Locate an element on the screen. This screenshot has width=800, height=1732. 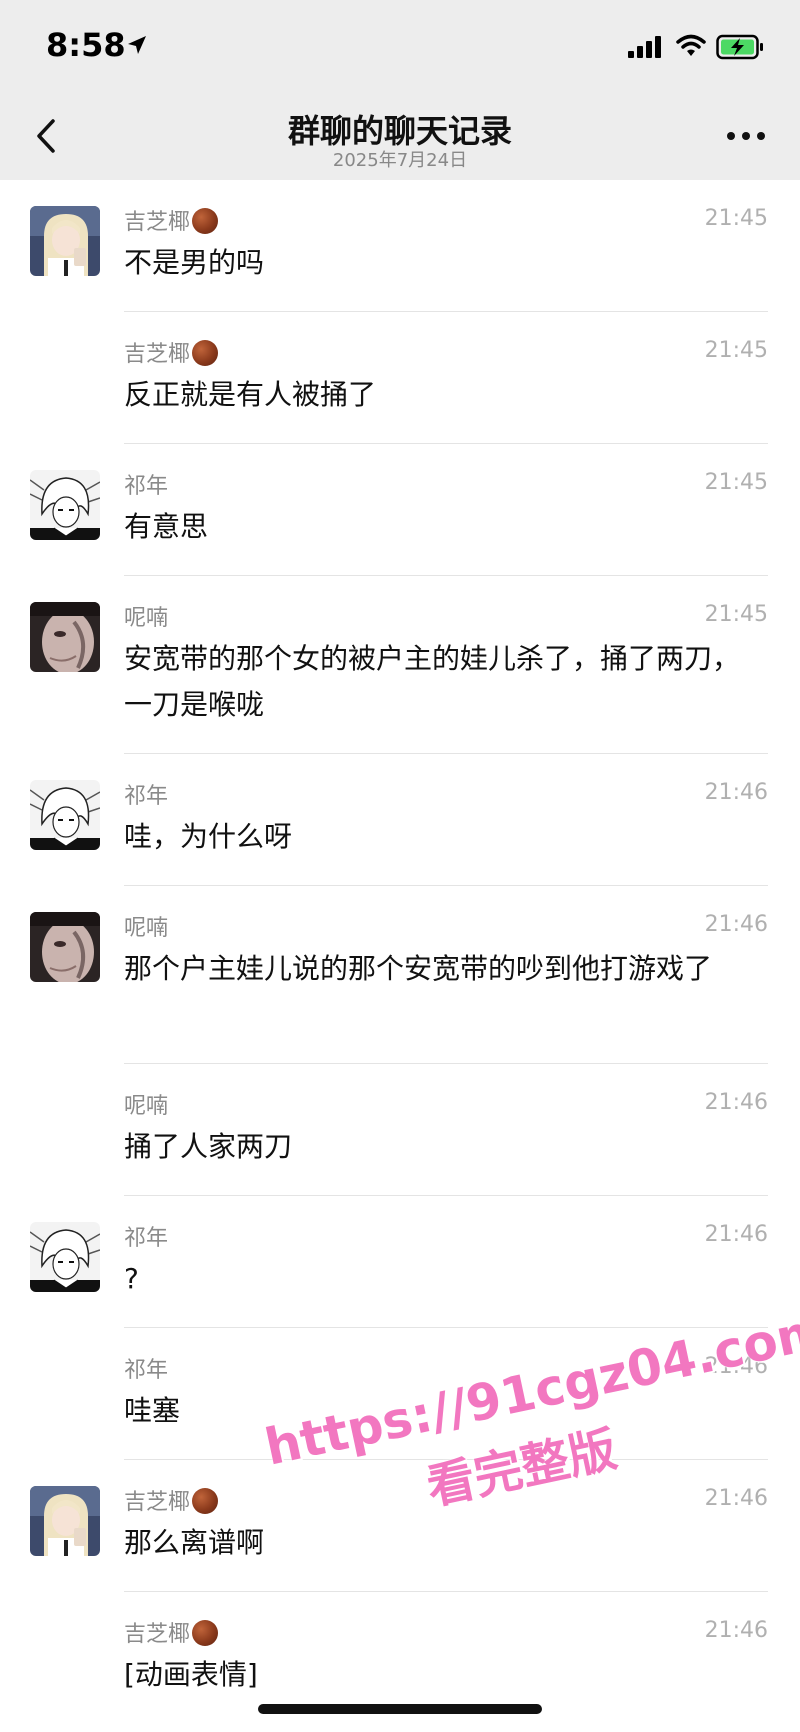
message-item: 祁年 21:46 ? is located at coordinates (400, 1262).